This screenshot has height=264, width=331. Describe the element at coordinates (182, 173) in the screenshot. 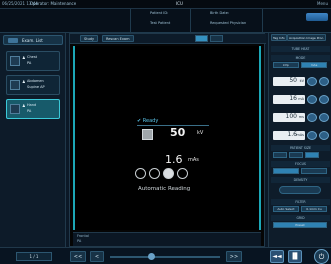

I see `mode-person-icon` at that location.